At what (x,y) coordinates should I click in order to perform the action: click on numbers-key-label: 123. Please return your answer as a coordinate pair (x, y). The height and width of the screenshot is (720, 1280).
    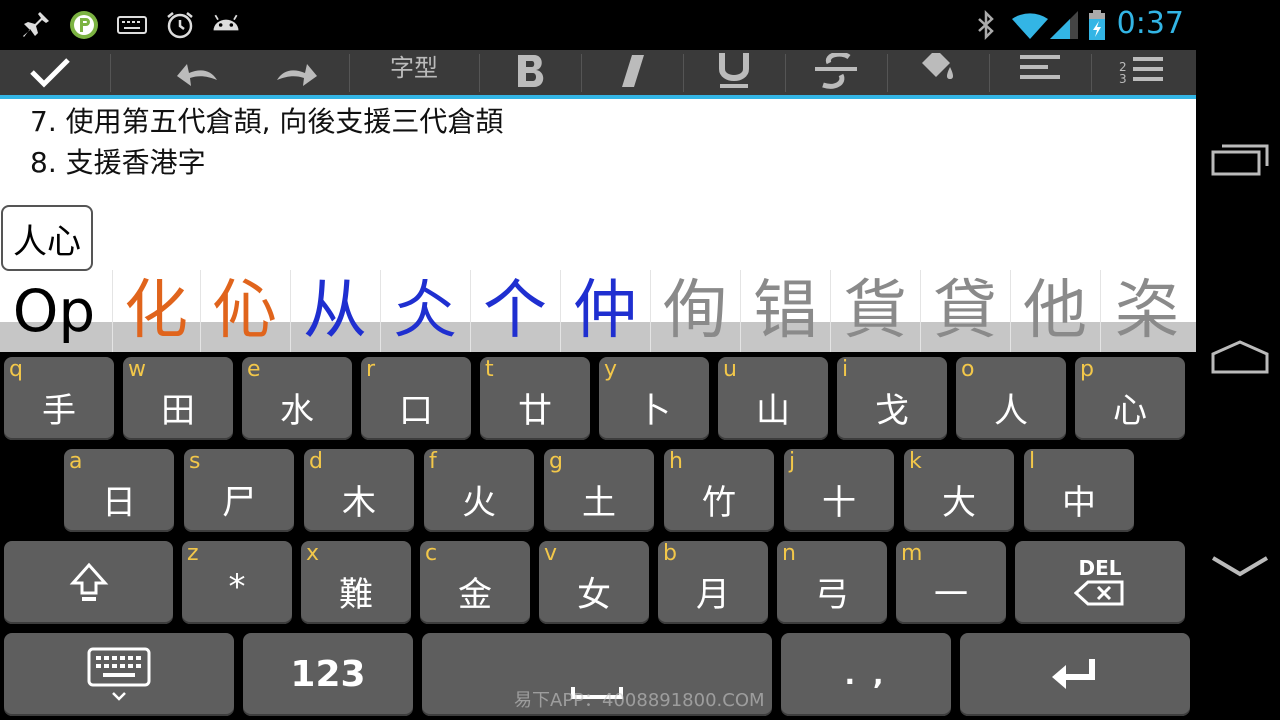
    Looking at the image, I should click on (328, 674).